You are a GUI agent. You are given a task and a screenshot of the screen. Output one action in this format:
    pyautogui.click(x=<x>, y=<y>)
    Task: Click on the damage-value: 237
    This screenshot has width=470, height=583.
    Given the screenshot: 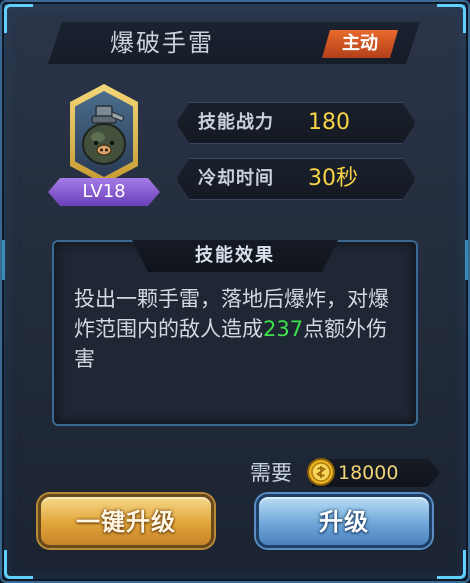 What is the action you would take?
    pyautogui.click(x=283, y=329)
    